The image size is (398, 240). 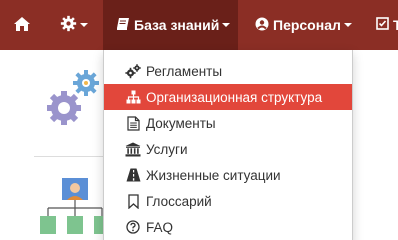 I want to click on home-icon, so click(x=22, y=25).